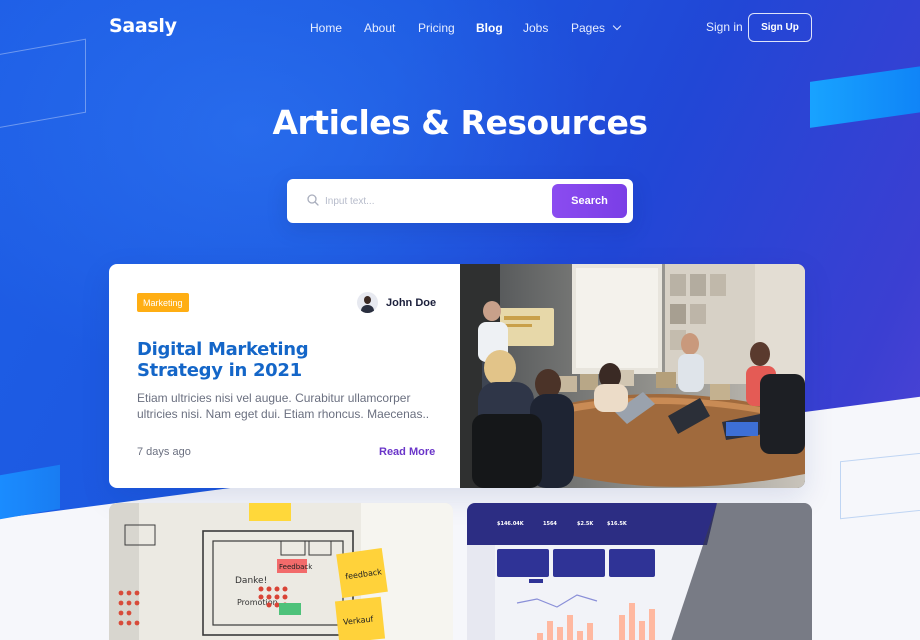 This screenshot has height=640, width=920. I want to click on dashboard-stat: $16.5K, so click(617, 524).